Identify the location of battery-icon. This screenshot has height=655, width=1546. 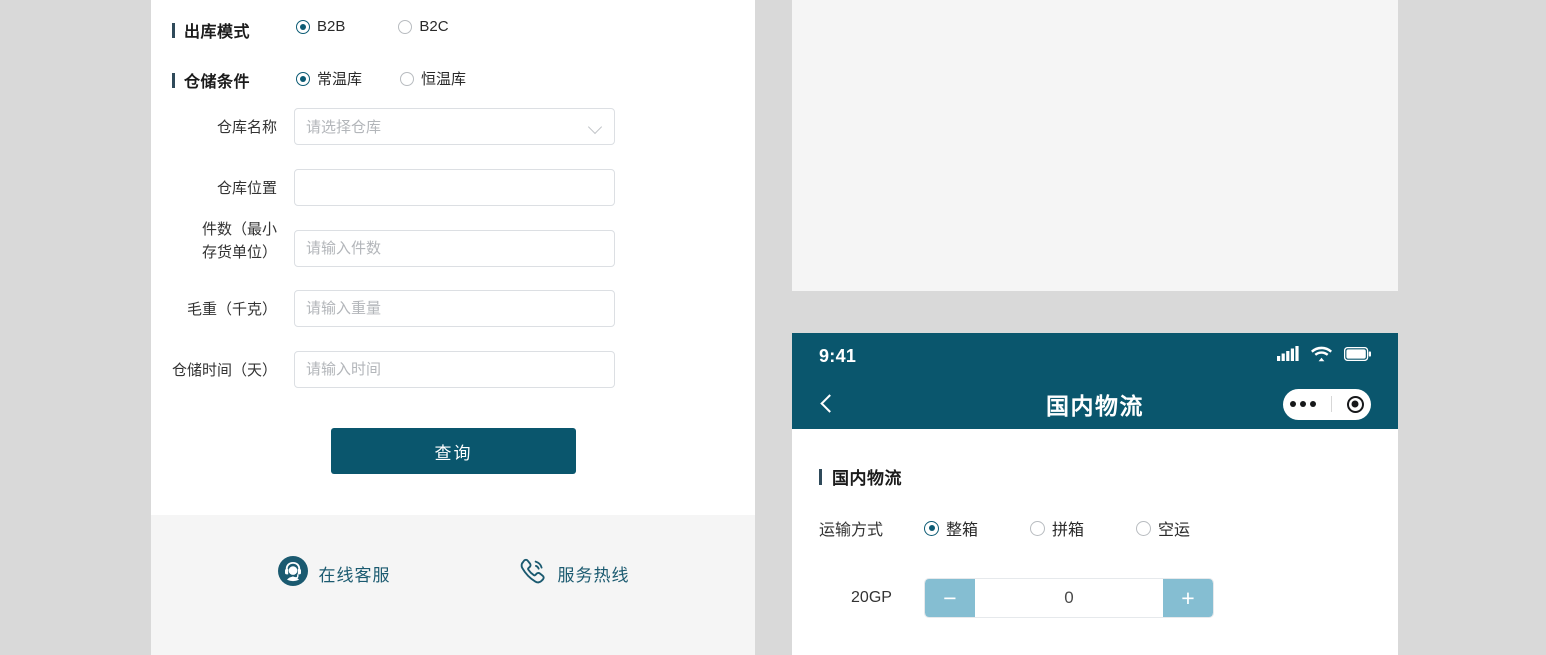
(1357, 356).